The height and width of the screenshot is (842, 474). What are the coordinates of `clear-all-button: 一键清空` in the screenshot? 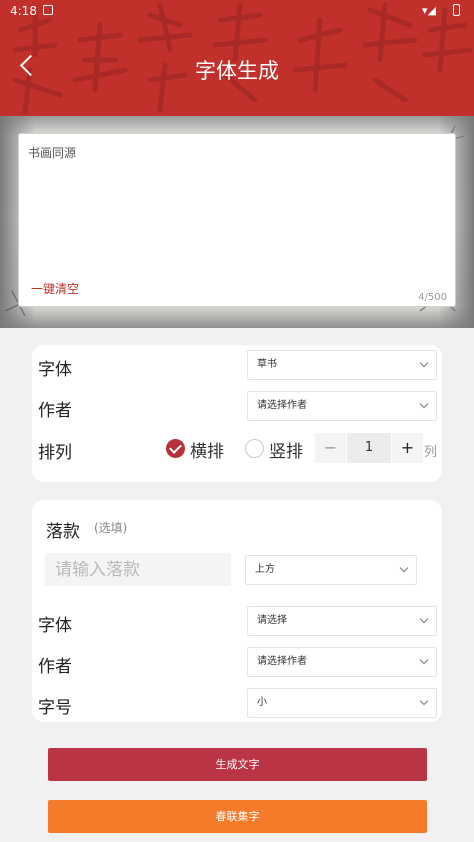 It's located at (55, 288).